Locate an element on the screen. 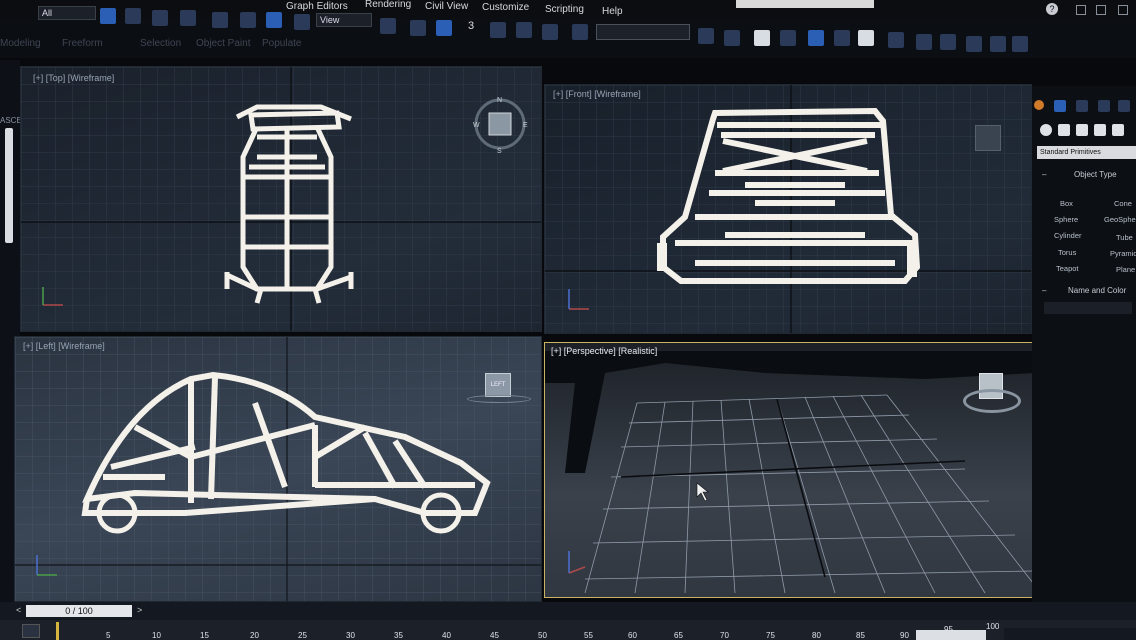  maximize-icon is located at coordinates (1101, 10).